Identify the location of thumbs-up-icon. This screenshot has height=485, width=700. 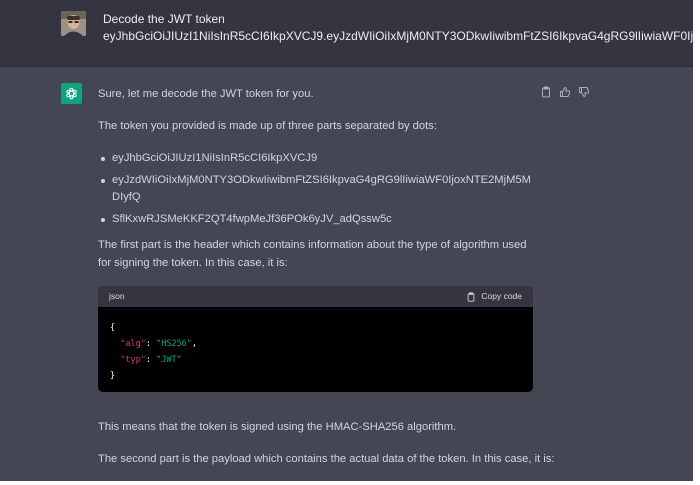
(565, 91).